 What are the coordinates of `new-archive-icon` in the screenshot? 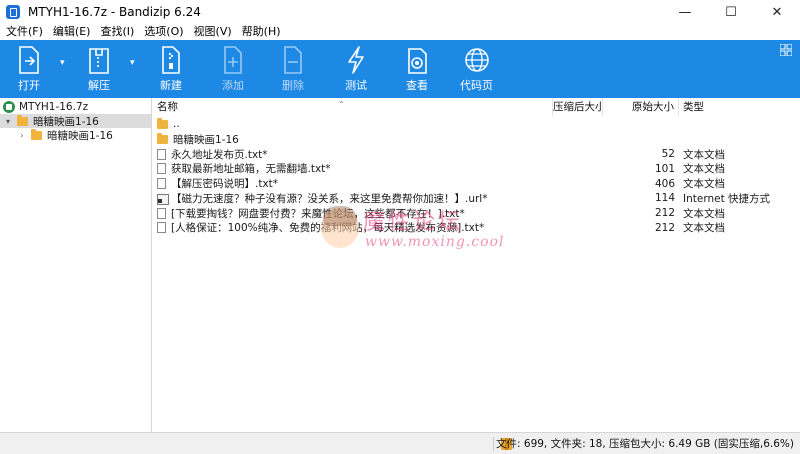 It's located at (171, 60).